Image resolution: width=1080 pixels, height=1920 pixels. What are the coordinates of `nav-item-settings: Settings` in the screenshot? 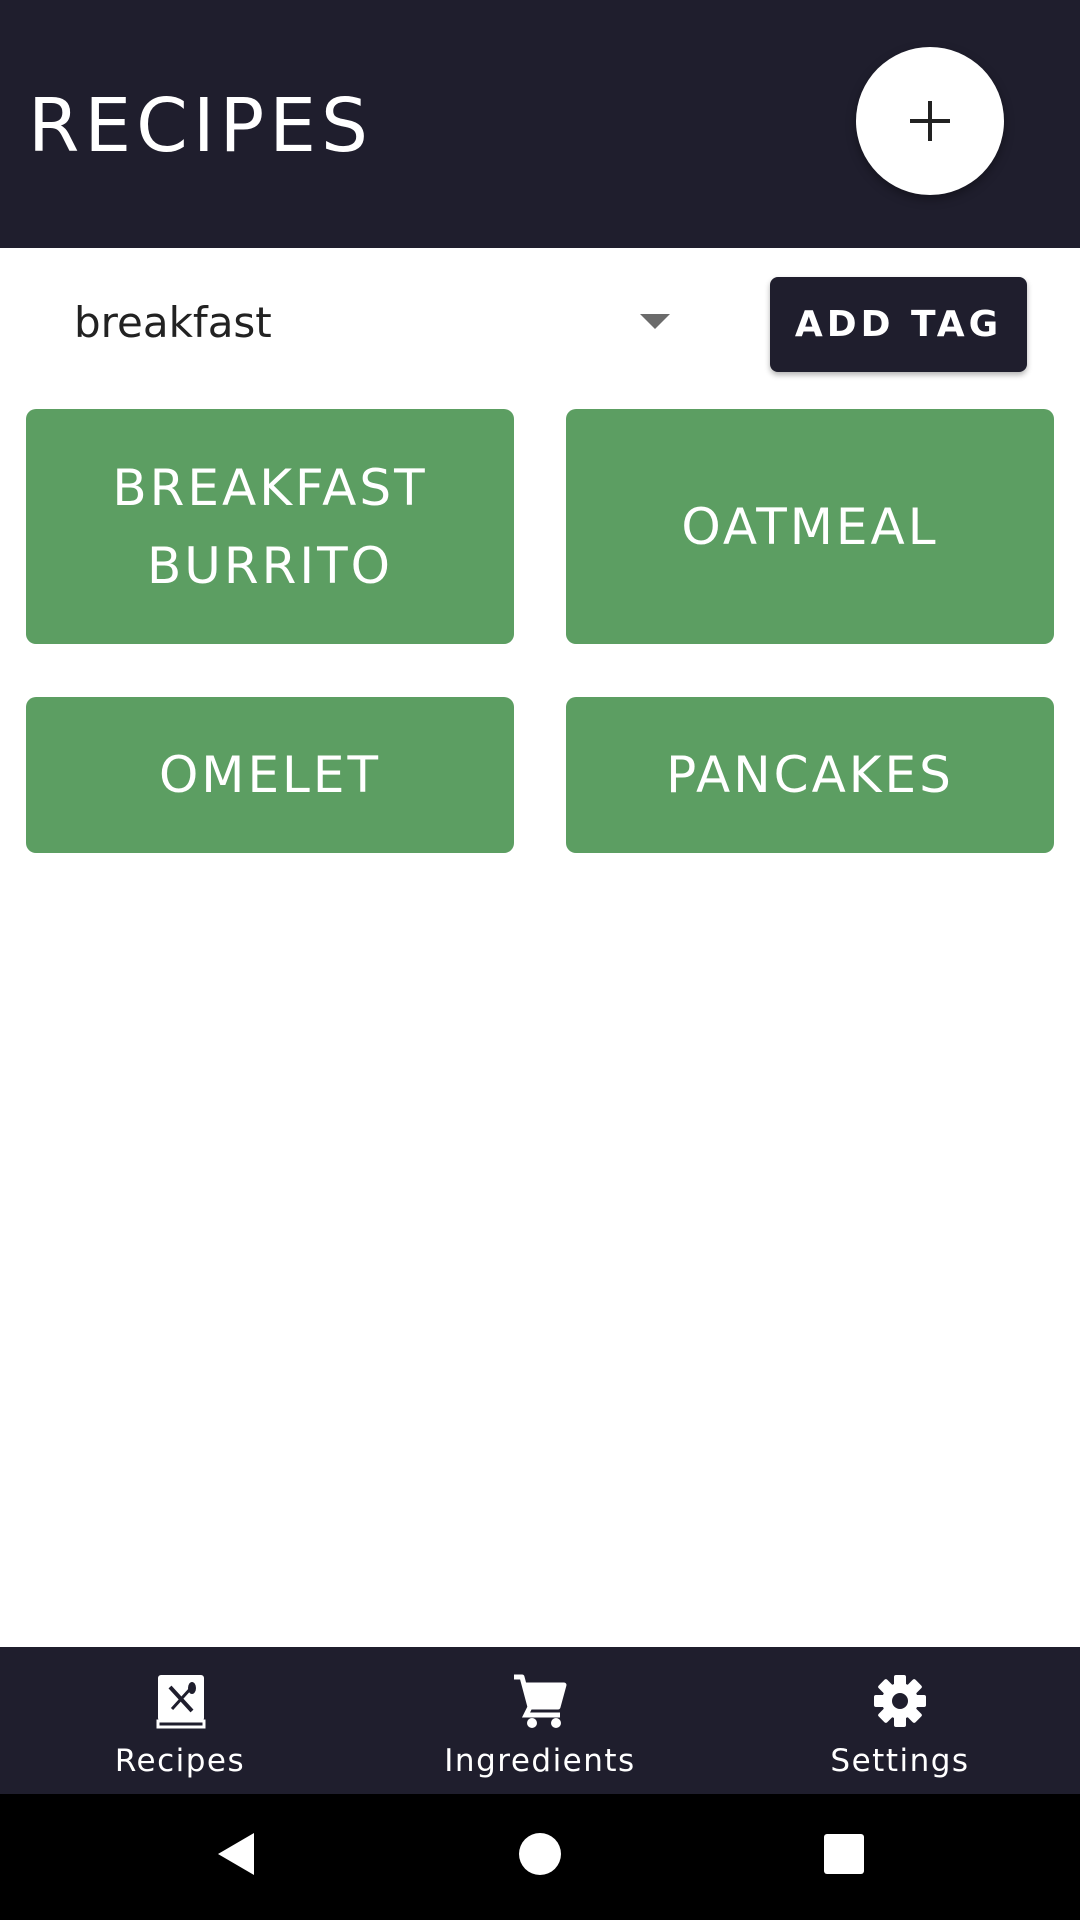 It's located at (900, 1720).